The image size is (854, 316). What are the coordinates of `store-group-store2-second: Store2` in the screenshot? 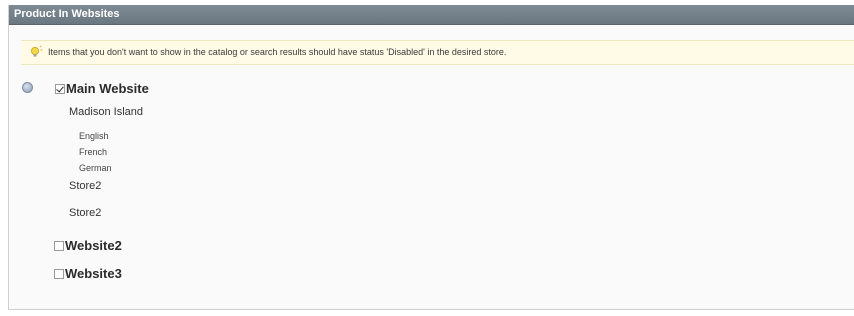 It's located at (85, 213).